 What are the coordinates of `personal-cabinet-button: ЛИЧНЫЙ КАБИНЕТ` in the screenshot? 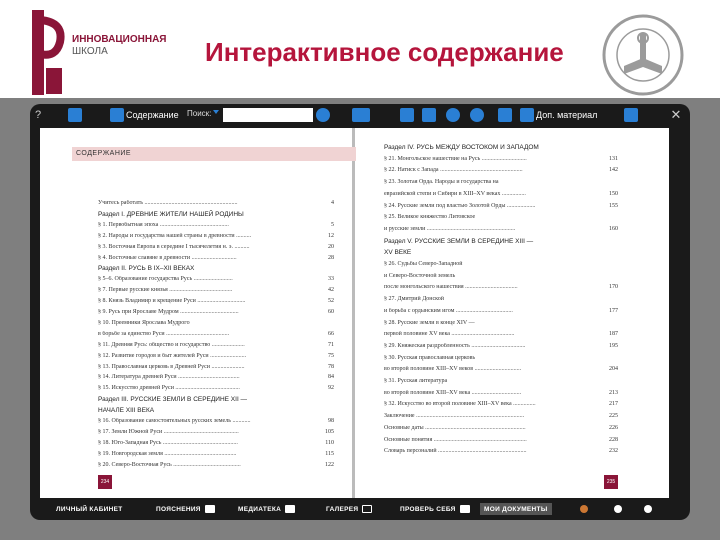 It's located at (89, 509).